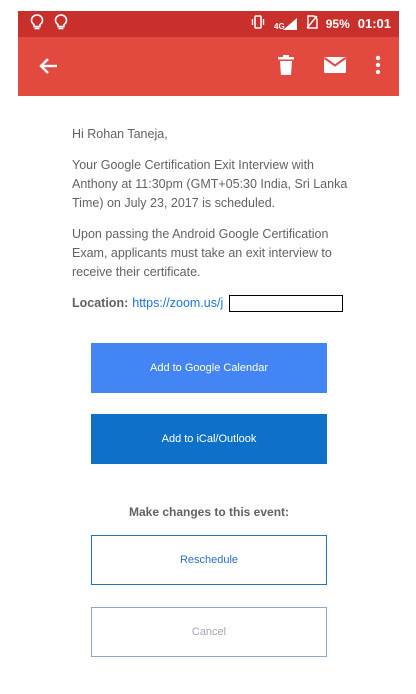  Describe the element at coordinates (100, 303) in the screenshot. I see `location-label: Location:` at that location.